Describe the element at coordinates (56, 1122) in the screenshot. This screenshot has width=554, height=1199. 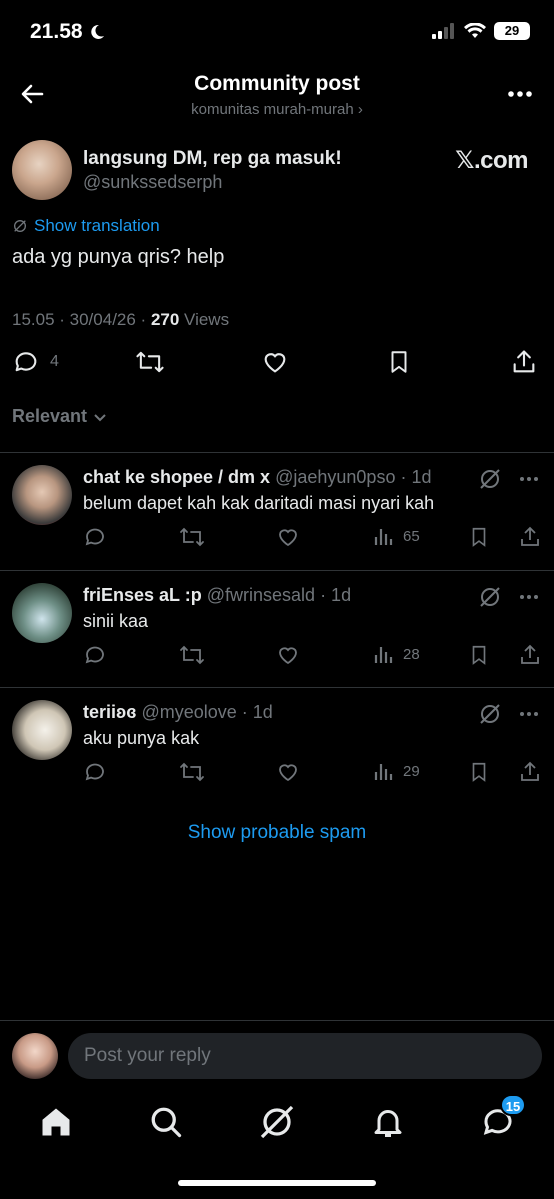
I see `home-icon` at that location.